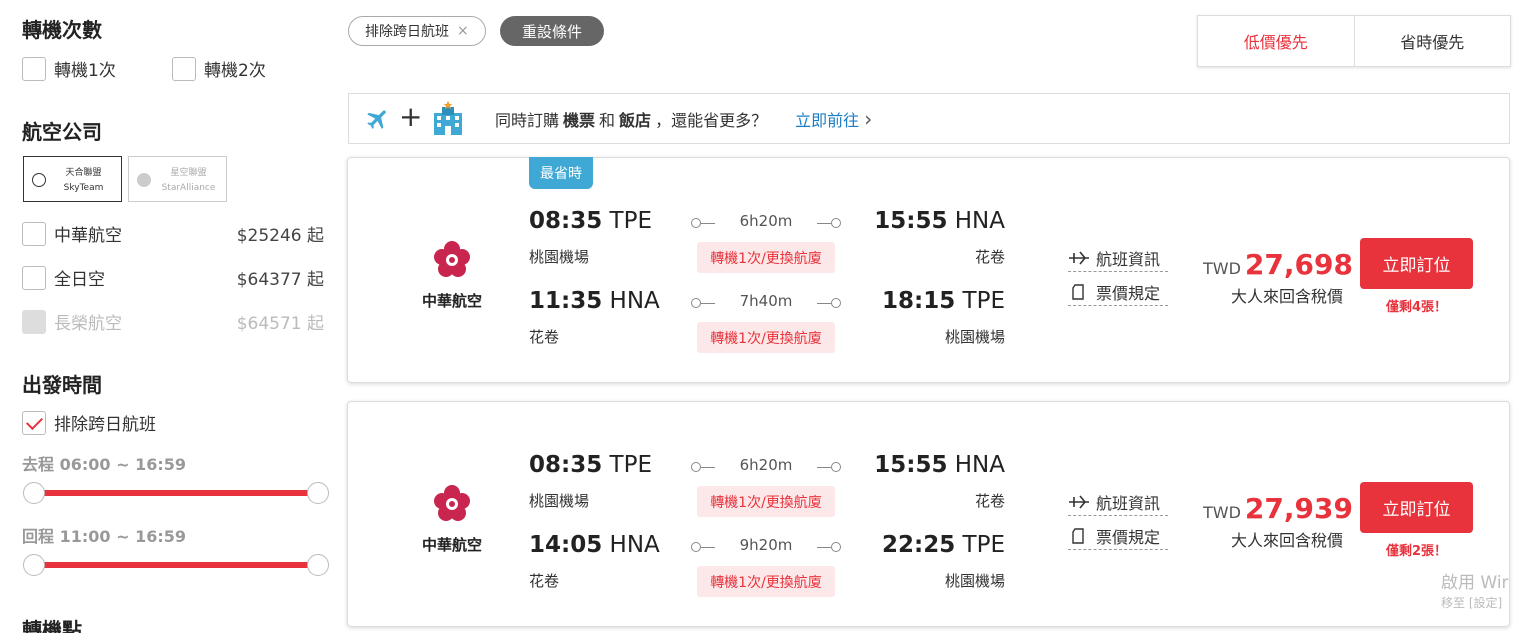 This screenshot has width=1517, height=633. What do you see at coordinates (1416, 307) in the screenshot?
I see `seats-remaining: 僅剩4張！` at bounding box center [1416, 307].